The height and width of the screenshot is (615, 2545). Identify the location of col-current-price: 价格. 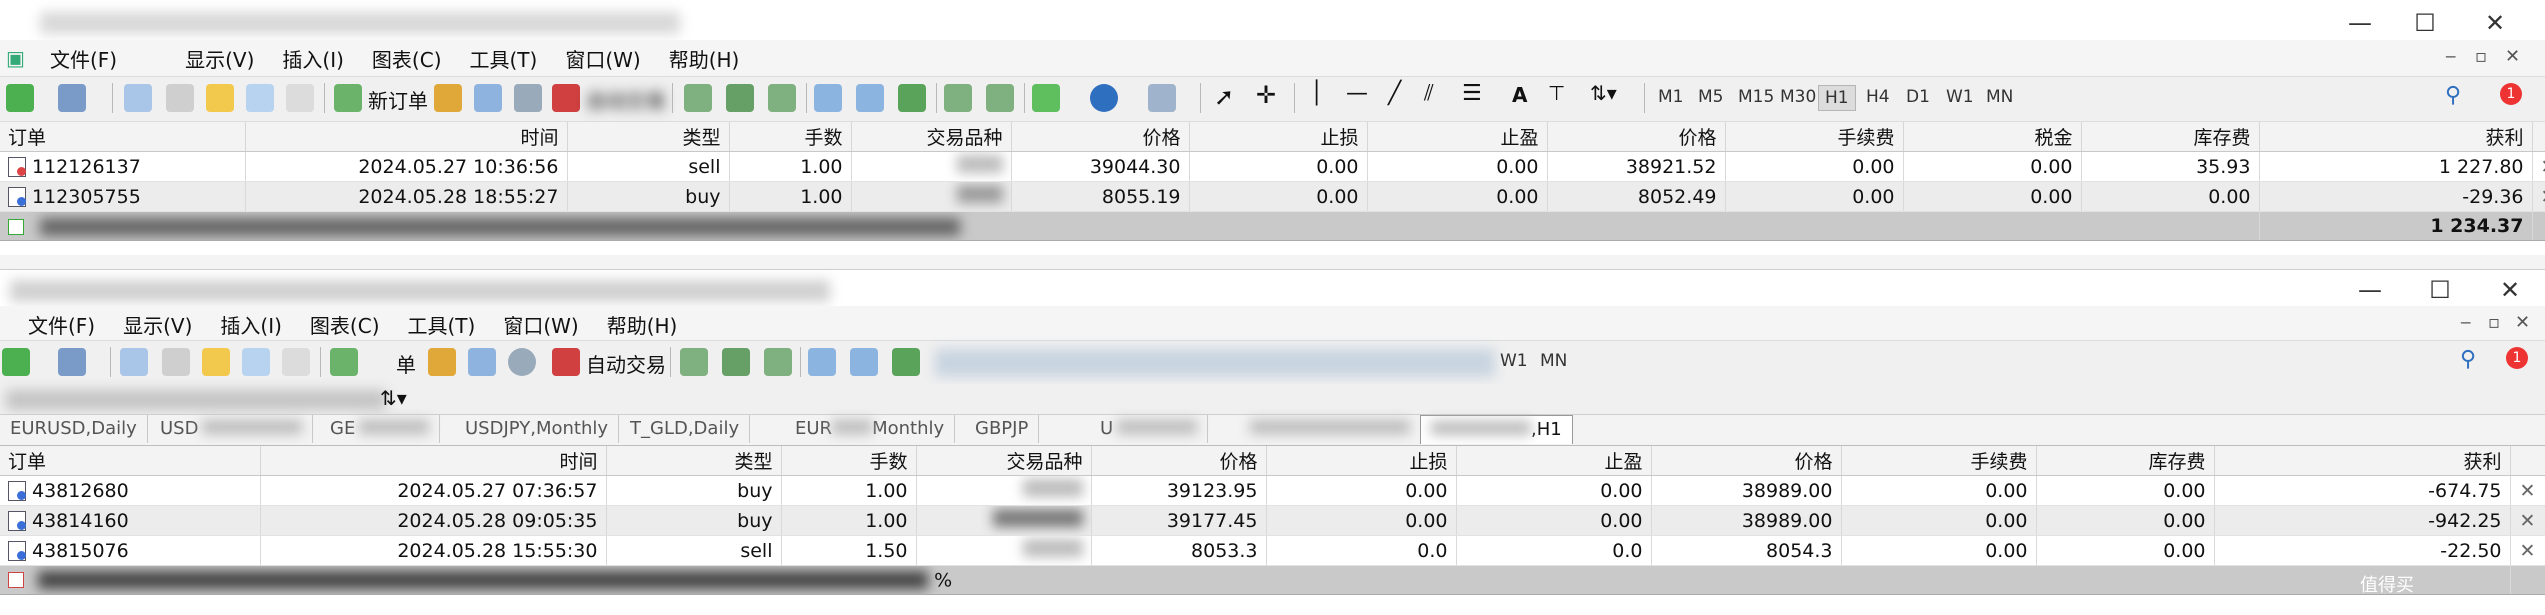
(1746, 461).